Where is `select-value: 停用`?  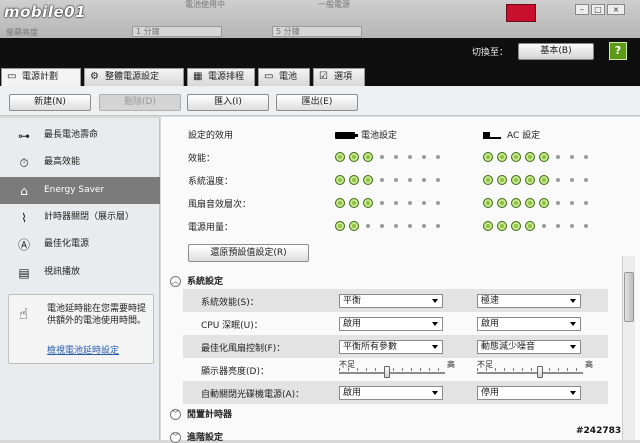
select-value: 停用 is located at coordinates (490, 393).